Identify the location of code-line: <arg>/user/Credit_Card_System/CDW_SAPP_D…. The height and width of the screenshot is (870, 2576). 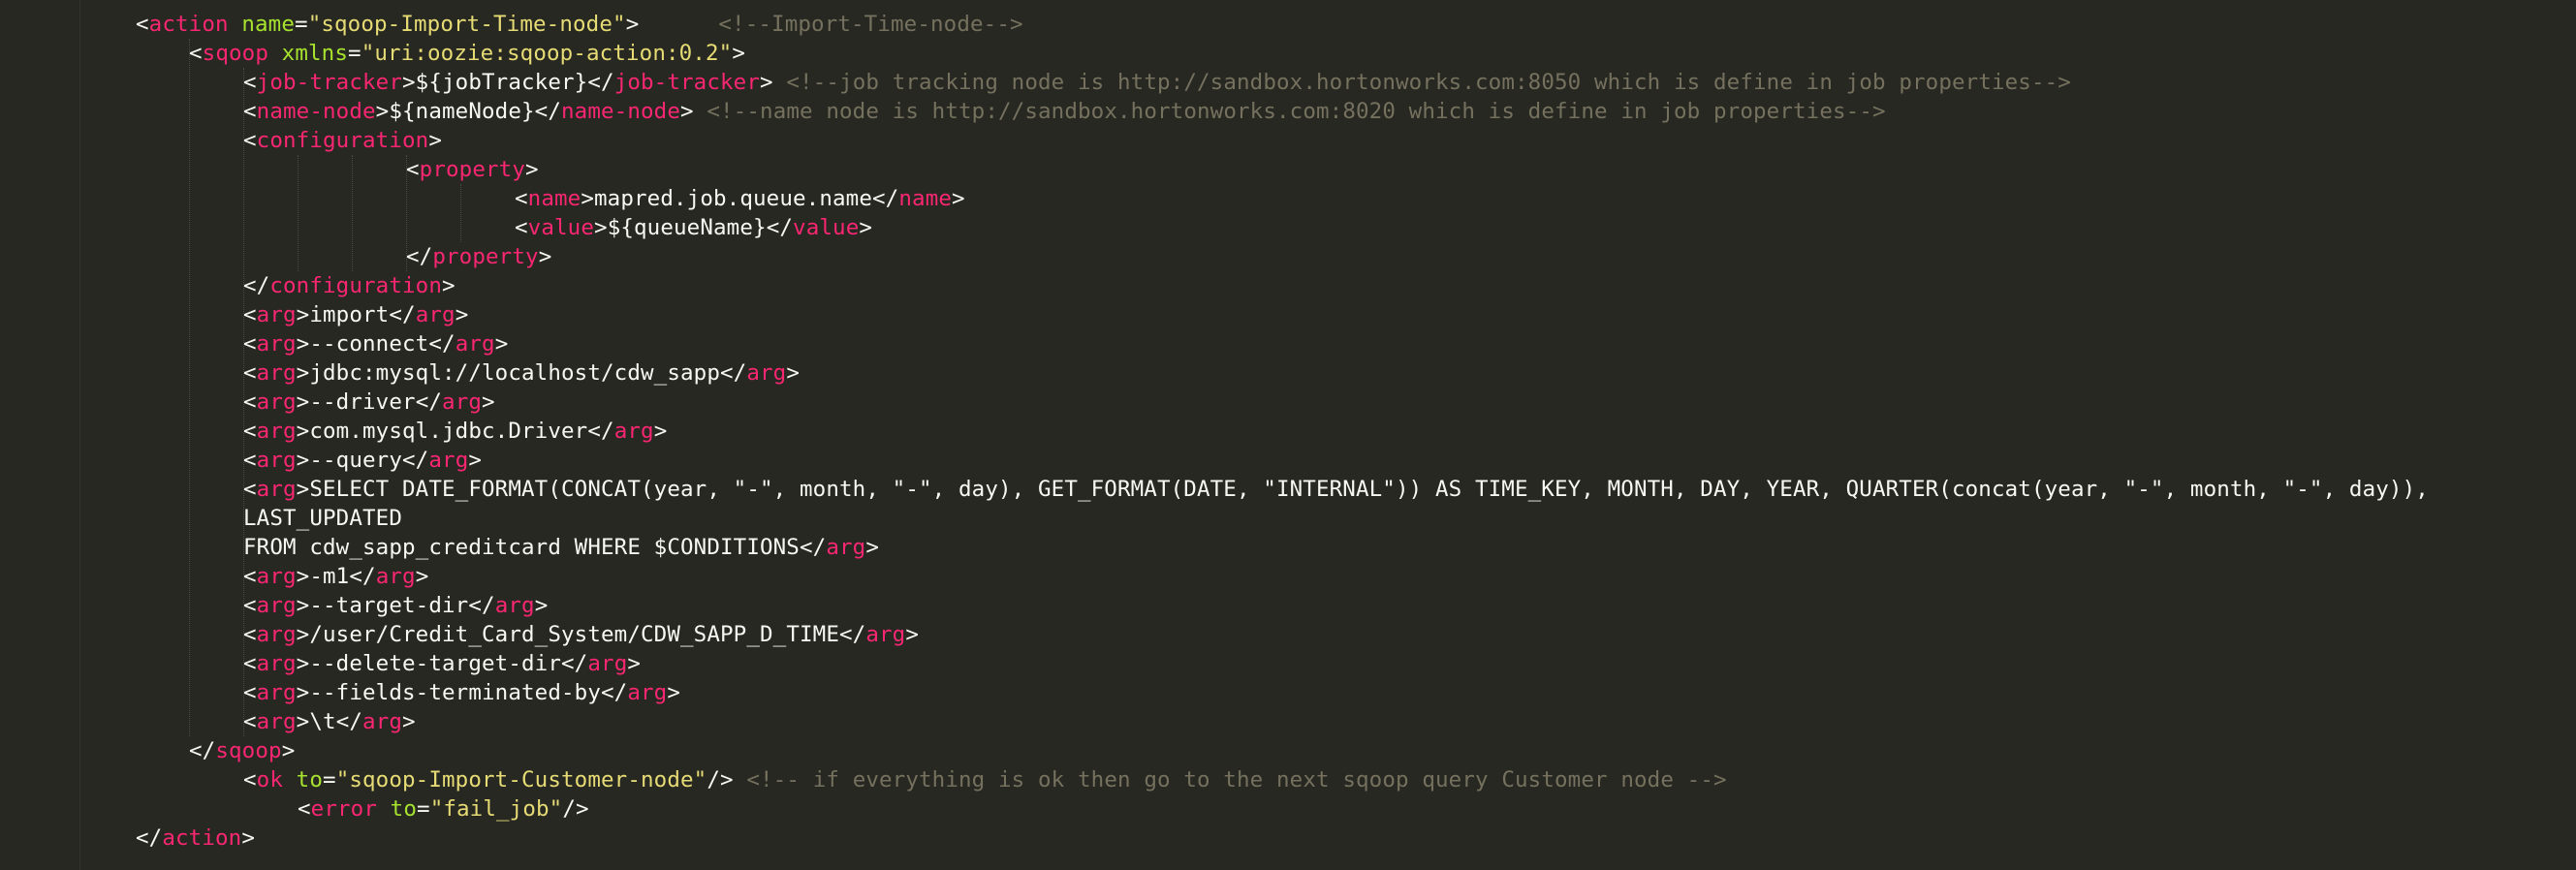
(581, 634).